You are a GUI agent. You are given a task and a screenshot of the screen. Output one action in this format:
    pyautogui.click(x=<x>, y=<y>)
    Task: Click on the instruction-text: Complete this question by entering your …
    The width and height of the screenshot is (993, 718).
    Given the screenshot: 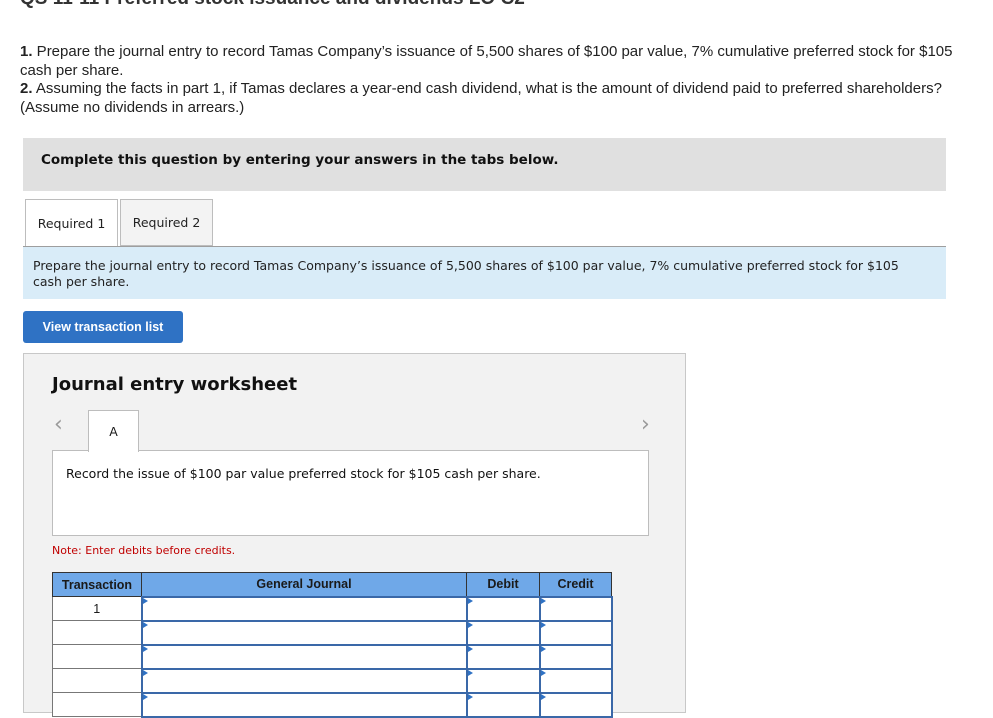 What is the action you would take?
    pyautogui.click(x=300, y=160)
    